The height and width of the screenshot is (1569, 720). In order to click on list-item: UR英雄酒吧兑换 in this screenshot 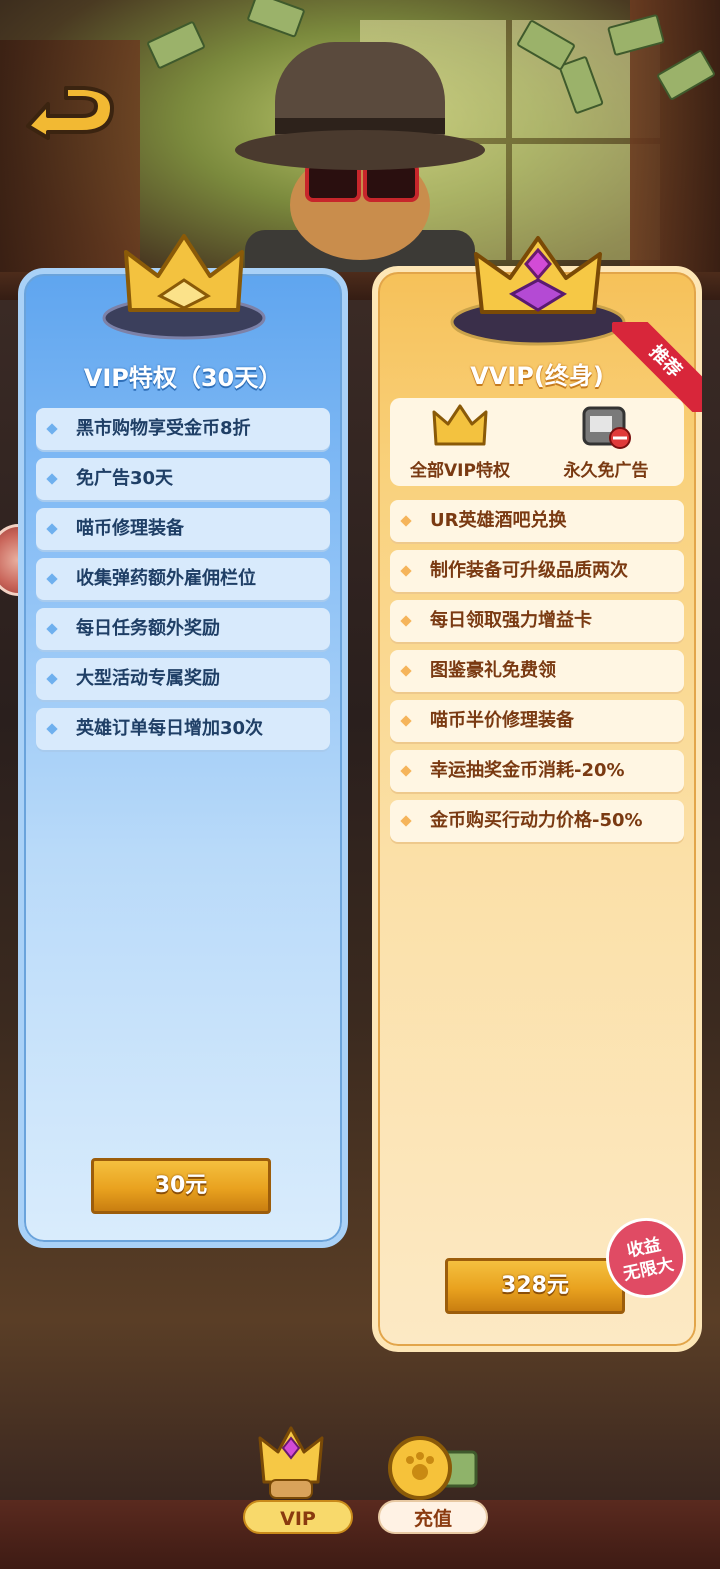, I will do `click(537, 521)`.